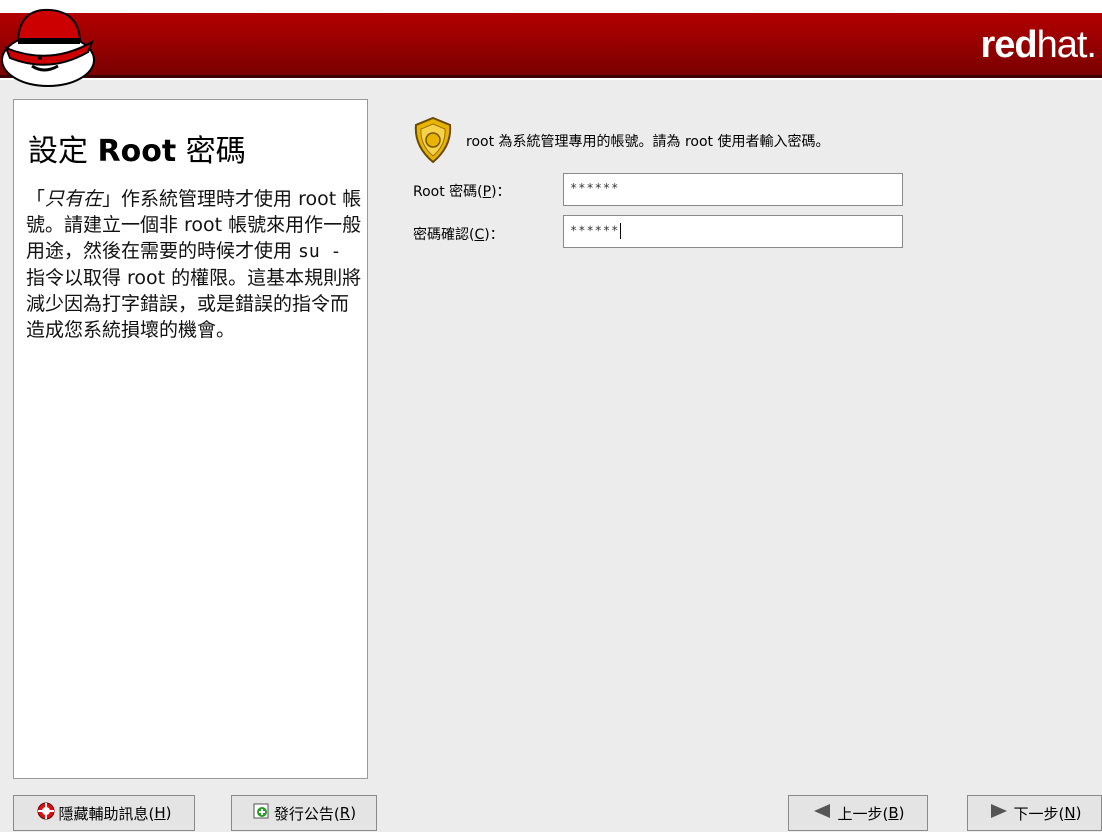 The width and height of the screenshot is (1102, 832). I want to click on help-title: 設定 Root 密碼, so click(137, 151).